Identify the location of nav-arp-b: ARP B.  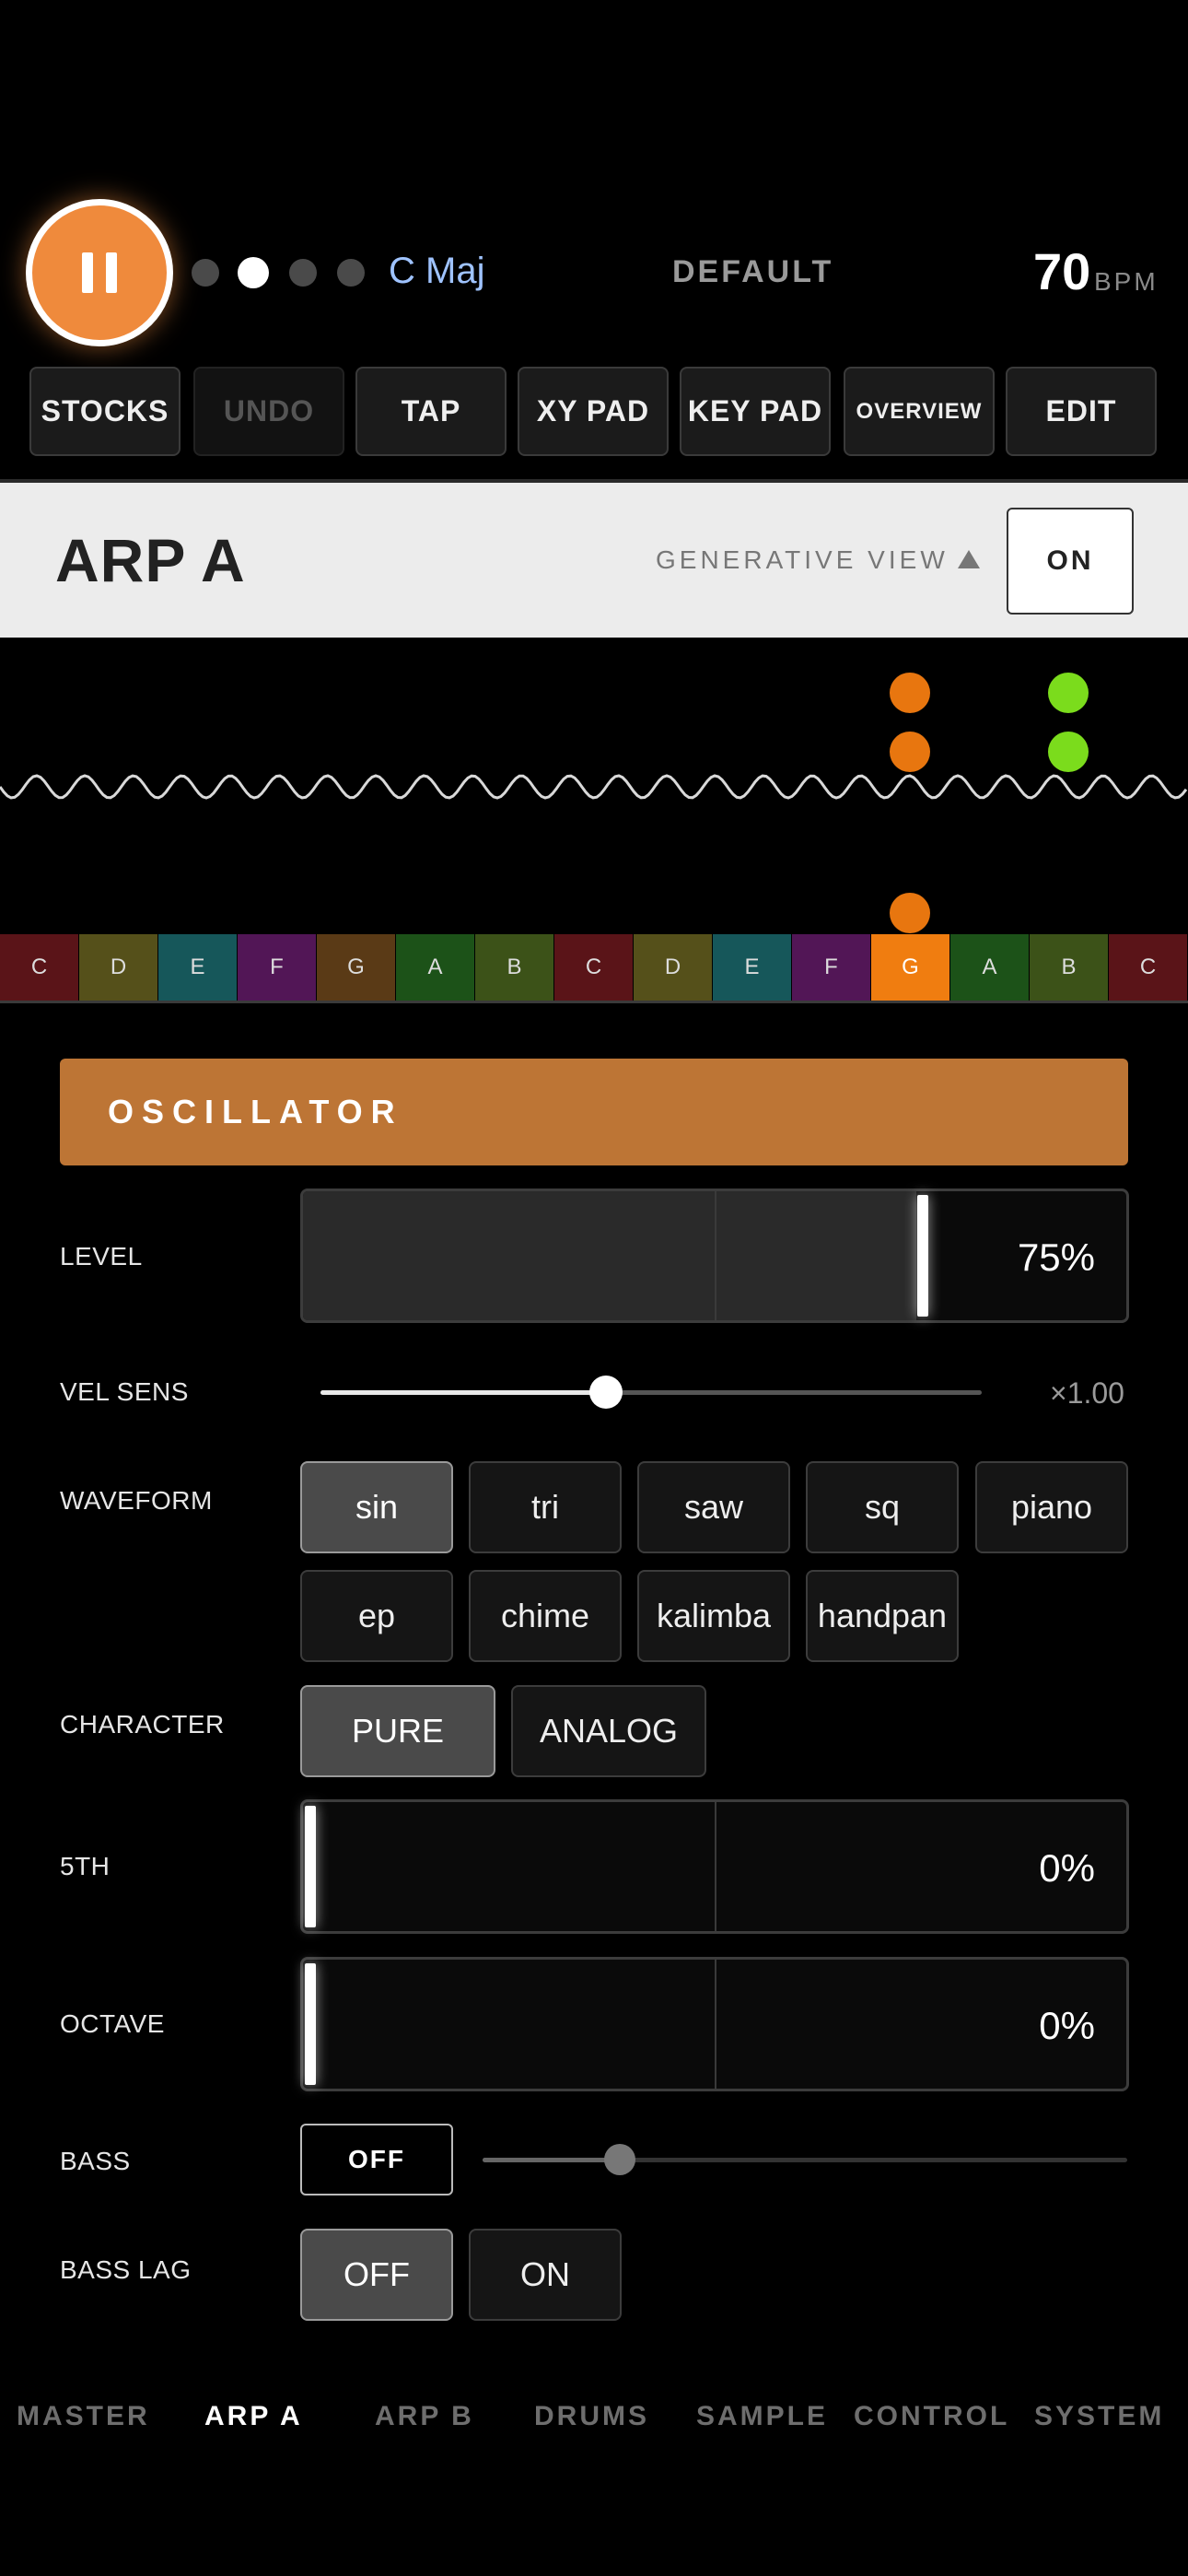
(424, 2416).